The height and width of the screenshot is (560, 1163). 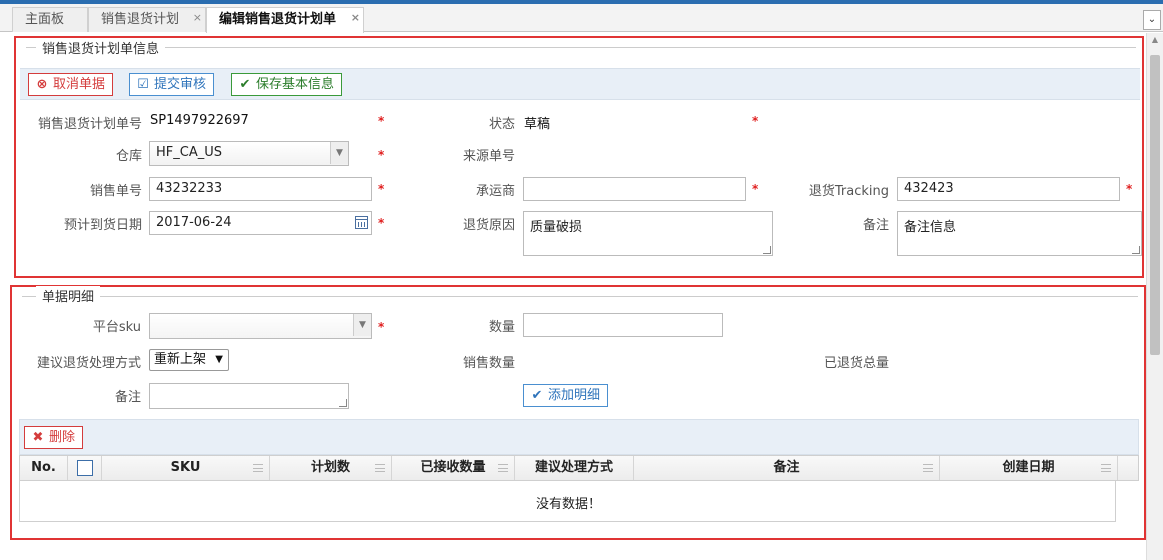 What do you see at coordinates (848, 191) in the screenshot?
I see `tracking-label: 退货Tracking` at bounding box center [848, 191].